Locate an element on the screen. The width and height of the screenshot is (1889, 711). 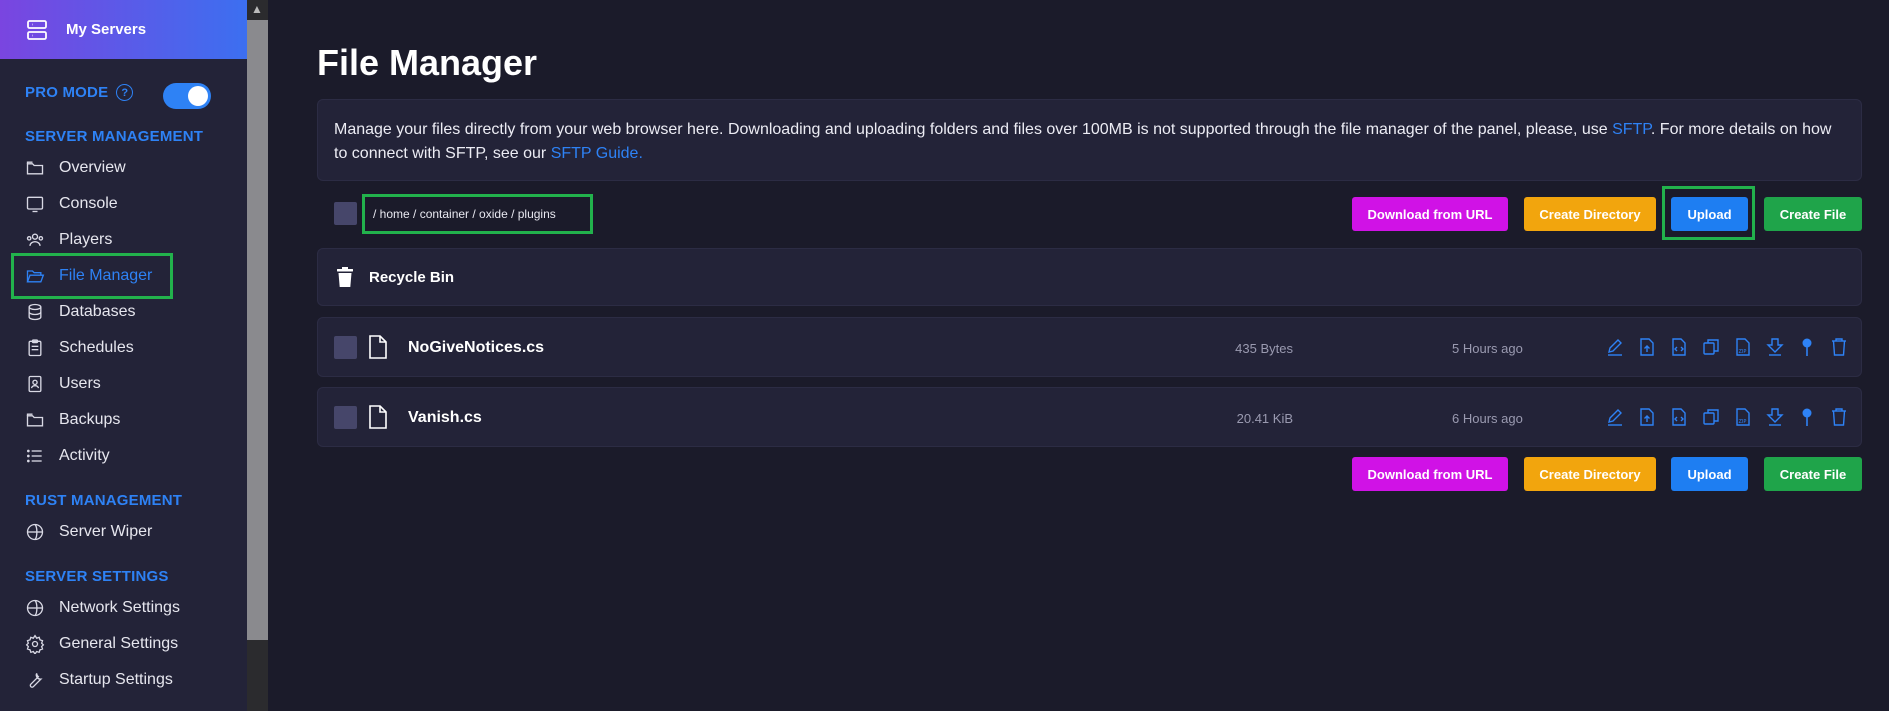
breadcrumb: / home / container / oxide / plugins is located at coordinates (477, 214).